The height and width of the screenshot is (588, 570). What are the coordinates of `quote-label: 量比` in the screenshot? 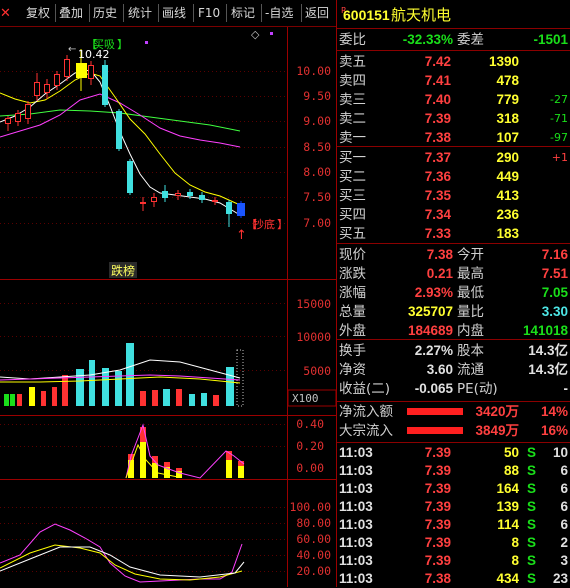 It's located at (470, 312).